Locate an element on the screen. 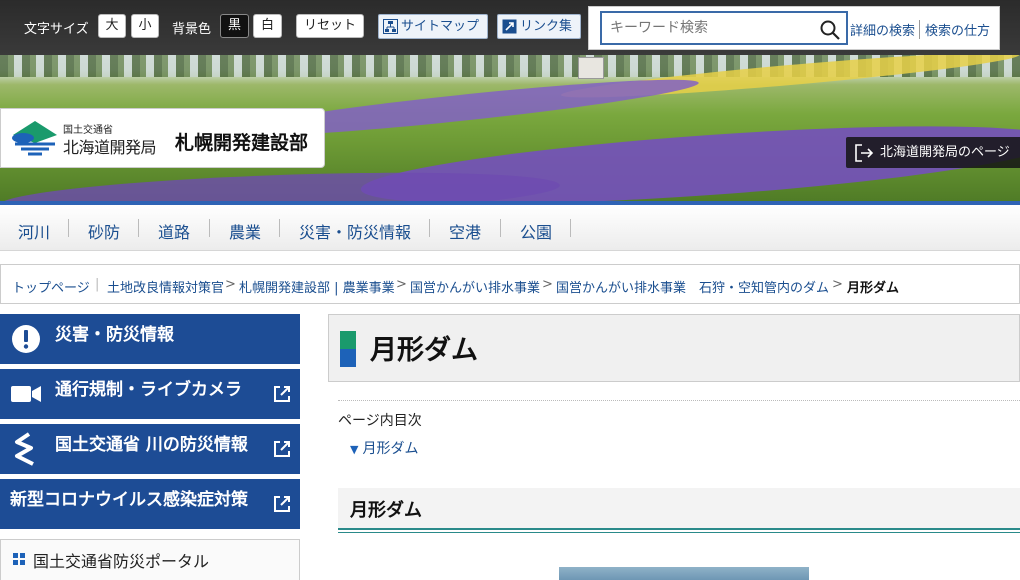 The image size is (1020, 580). sidebar-river-button: 国土交通省 川の防災情報 is located at coordinates (150, 449).